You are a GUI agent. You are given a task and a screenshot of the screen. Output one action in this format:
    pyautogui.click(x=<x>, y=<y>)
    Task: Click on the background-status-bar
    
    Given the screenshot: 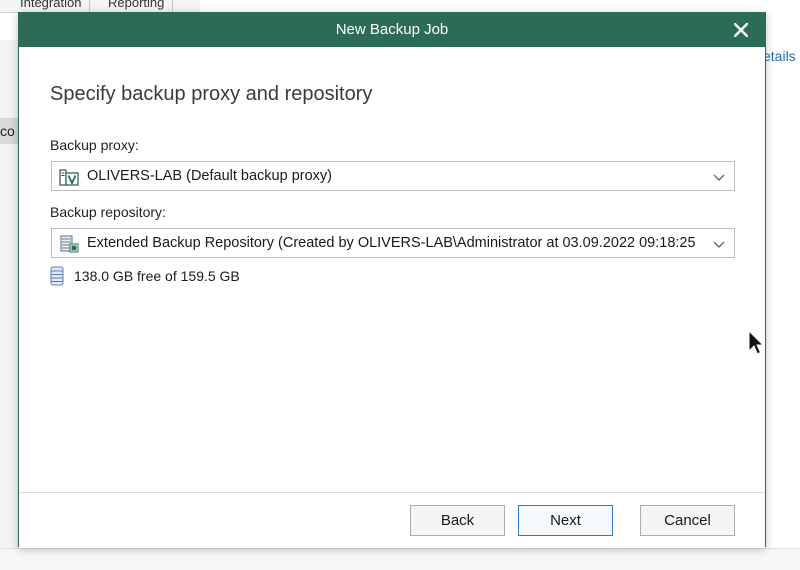 What is the action you would take?
    pyautogui.click(x=400, y=559)
    